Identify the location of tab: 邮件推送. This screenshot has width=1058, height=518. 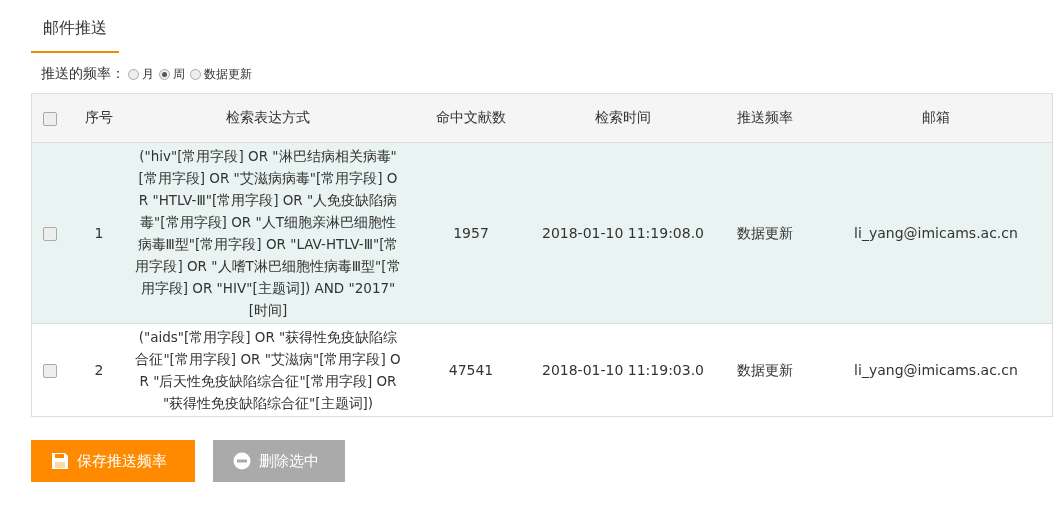
(75, 32).